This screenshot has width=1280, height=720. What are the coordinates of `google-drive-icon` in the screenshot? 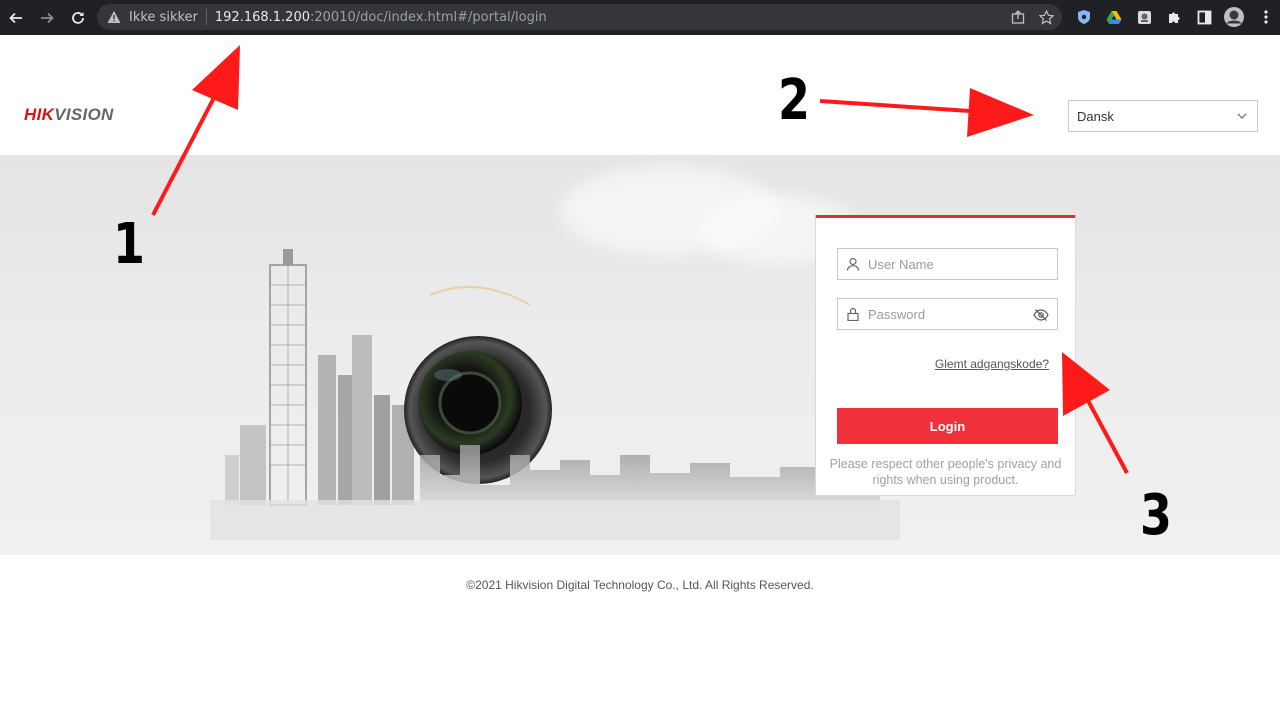 It's located at (1114, 17).